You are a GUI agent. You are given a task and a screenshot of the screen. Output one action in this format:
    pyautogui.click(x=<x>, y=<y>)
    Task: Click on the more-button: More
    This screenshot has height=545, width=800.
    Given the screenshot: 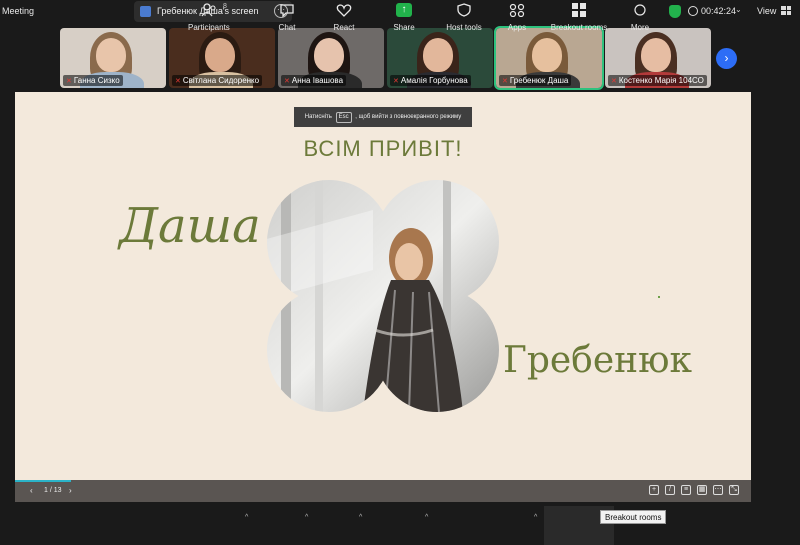 What is the action you would take?
    pyautogui.click(x=640, y=17)
    